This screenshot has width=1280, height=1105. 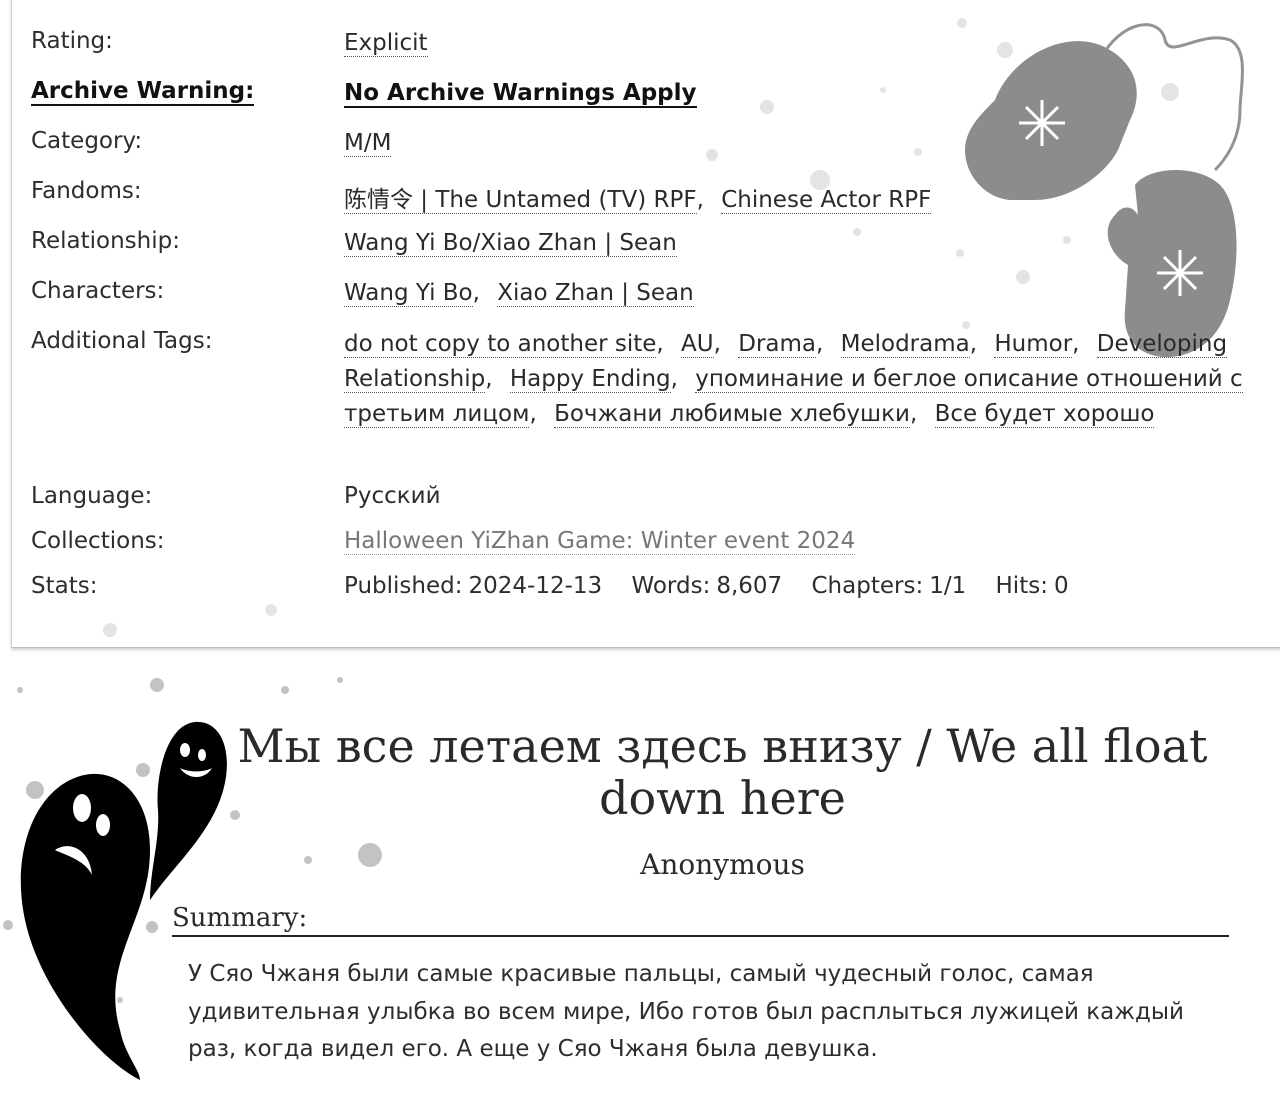 I want to click on freeform-tag: AU, so click(x=697, y=344).